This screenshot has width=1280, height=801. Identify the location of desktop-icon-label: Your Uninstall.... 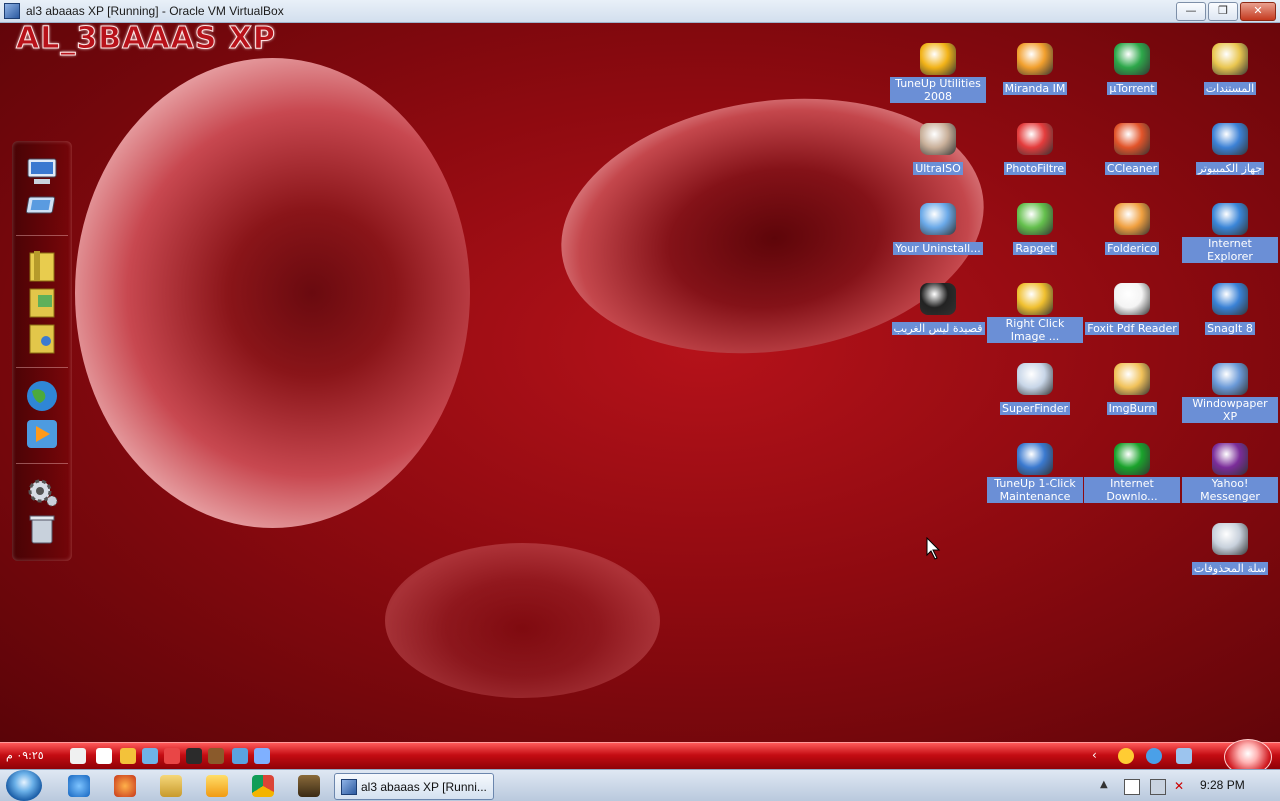
(938, 248).